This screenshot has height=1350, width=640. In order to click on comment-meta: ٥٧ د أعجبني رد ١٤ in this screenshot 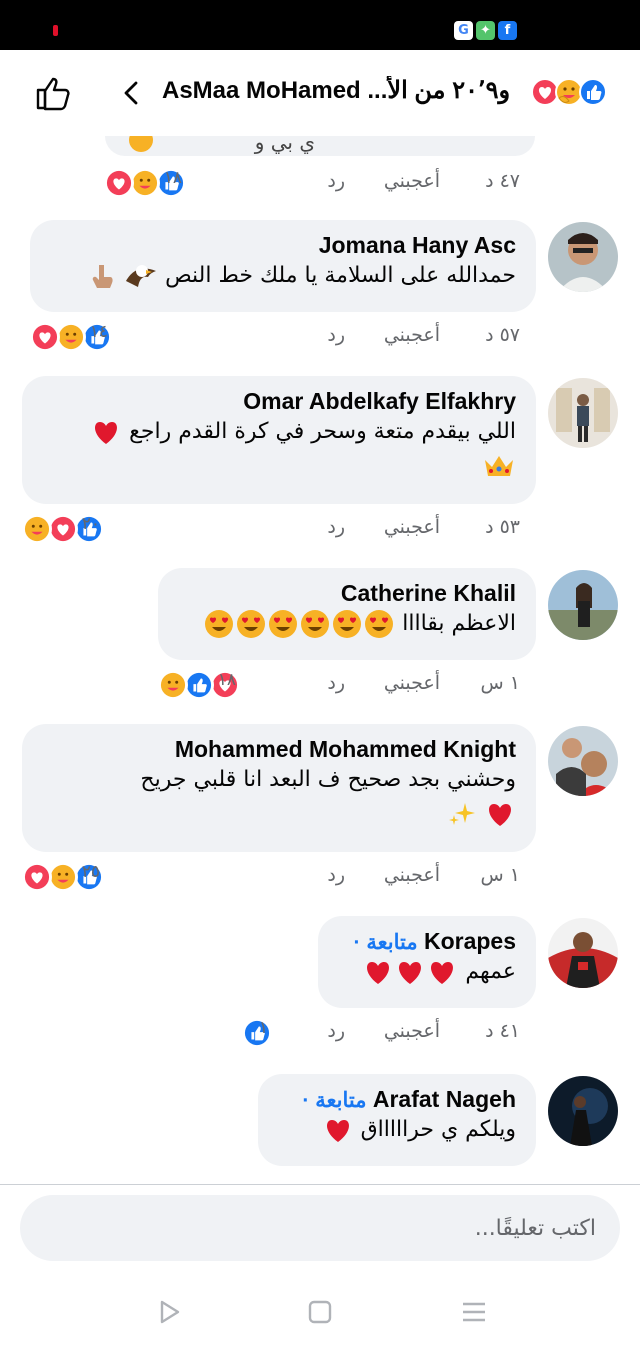, I will do `click(273, 338)`.